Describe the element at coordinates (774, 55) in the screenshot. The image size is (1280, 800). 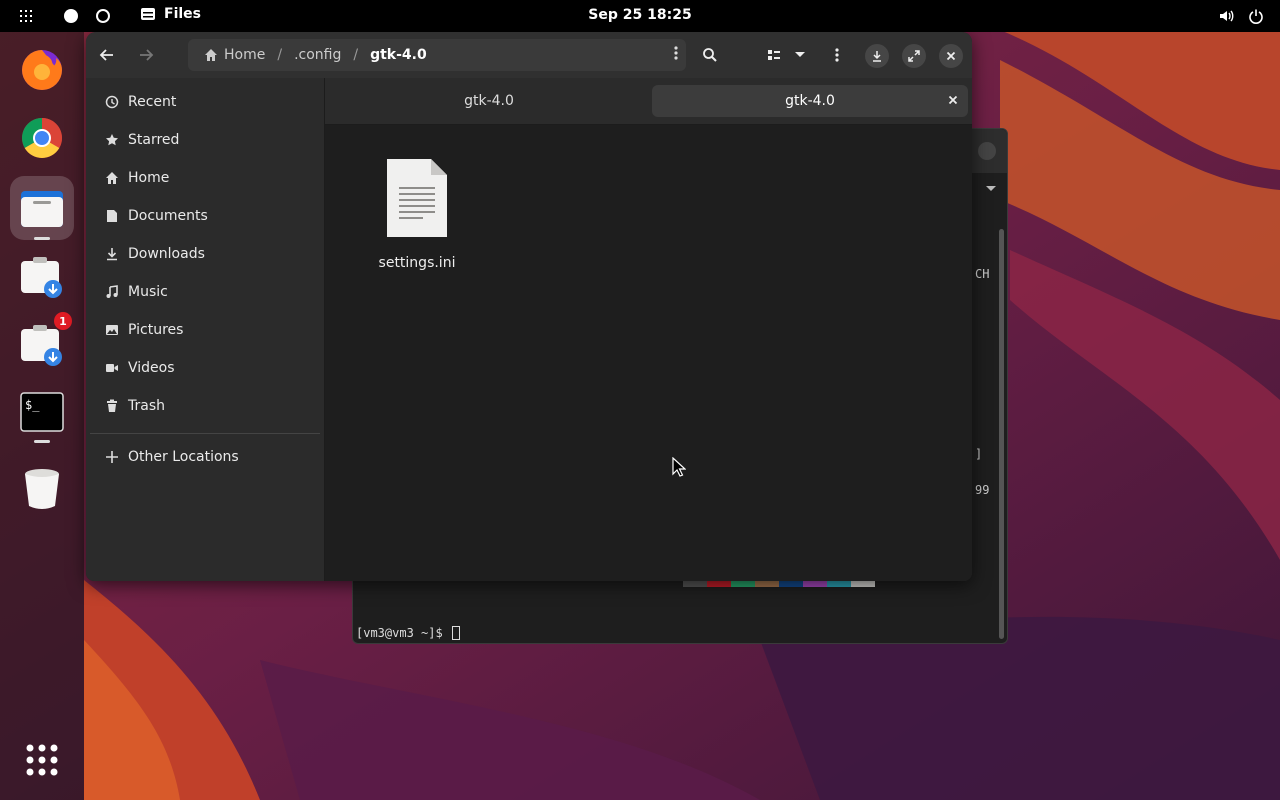
I see `list-view-icon` at that location.